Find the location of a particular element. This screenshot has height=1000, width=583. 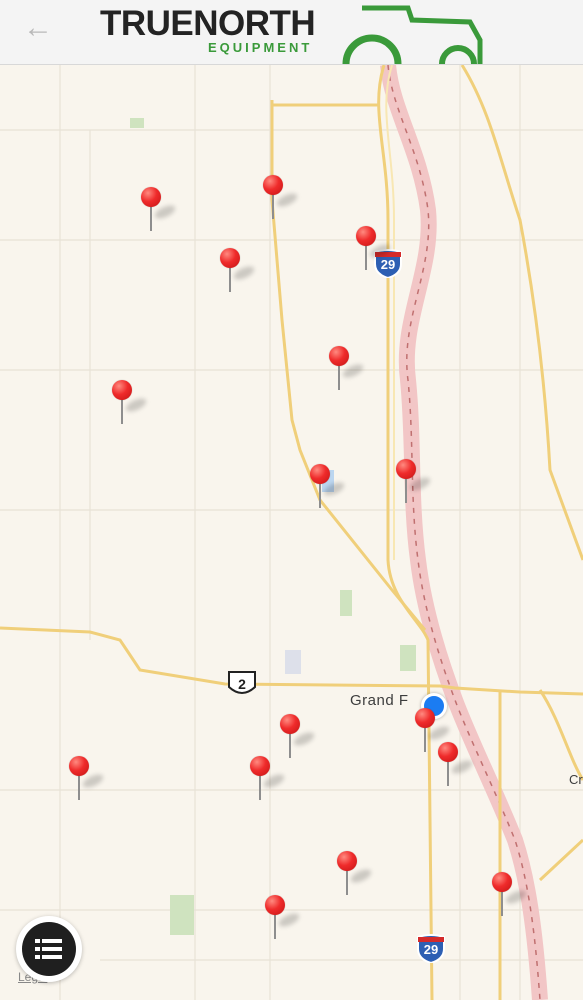

back-arrow-icon: ← is located at coordinates (38, 28).